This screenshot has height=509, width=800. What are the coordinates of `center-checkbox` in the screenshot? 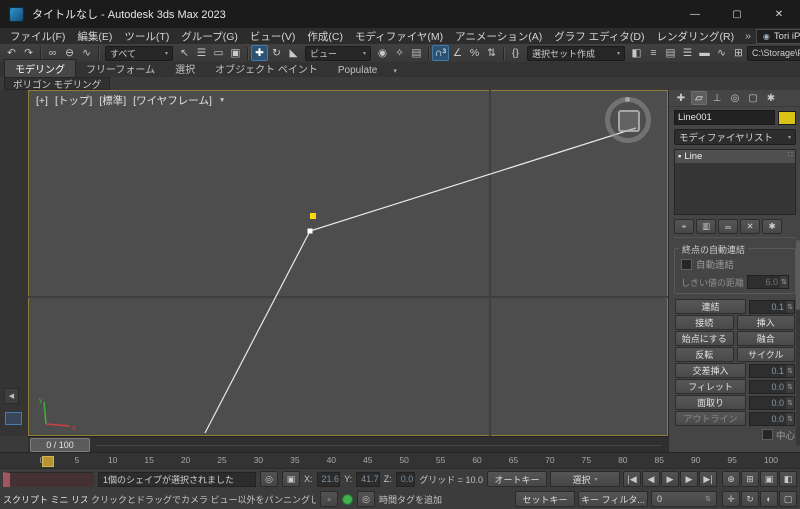 It's located at (767, 434).